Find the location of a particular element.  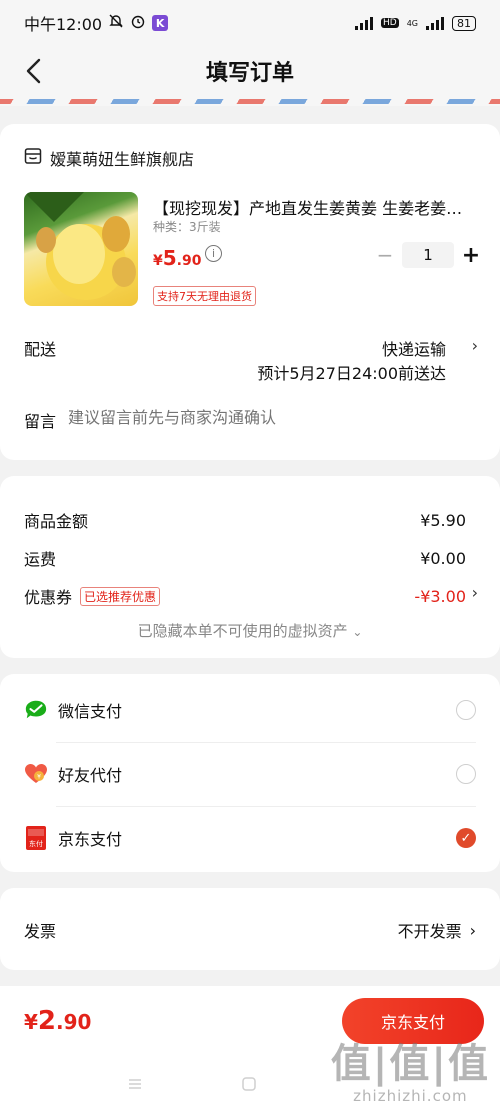

price-integer: 5 is located at coordinates (169, 258).